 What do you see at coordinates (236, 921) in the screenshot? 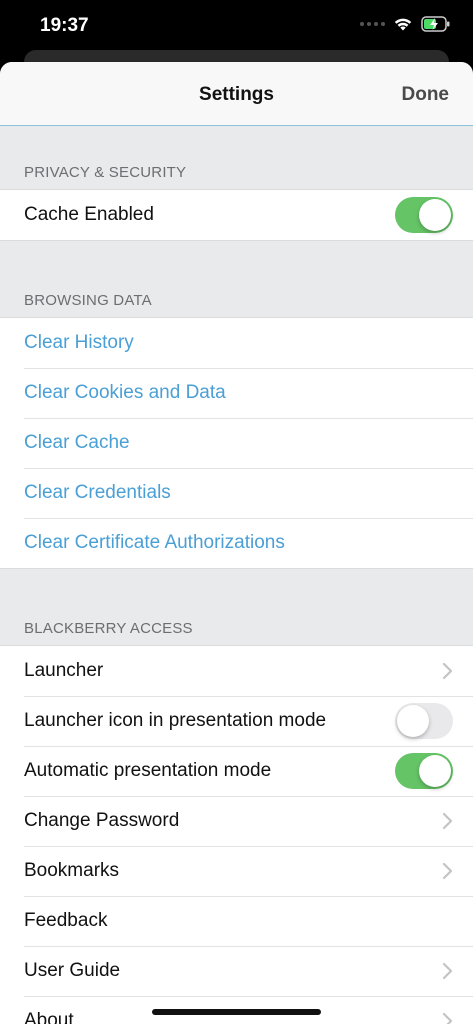
I see `feedback-row: Feedback` at bounding box center [236, 921].